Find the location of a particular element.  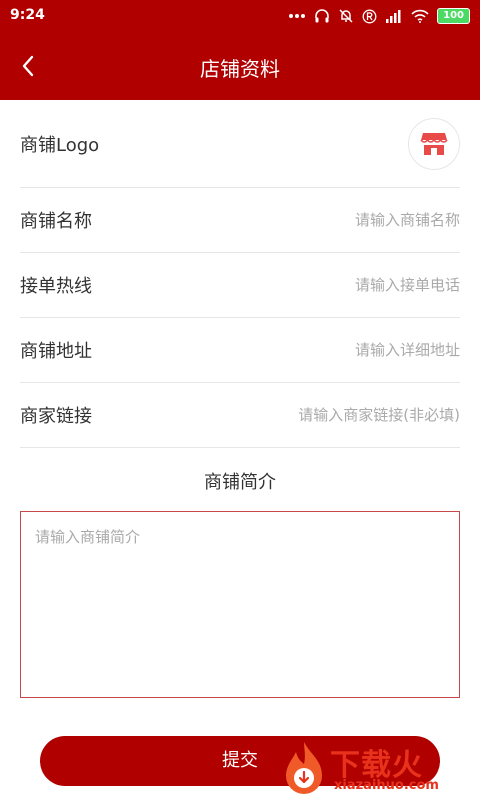

shop-name-label: 商铺名称 is located at coordinates (56, 221).